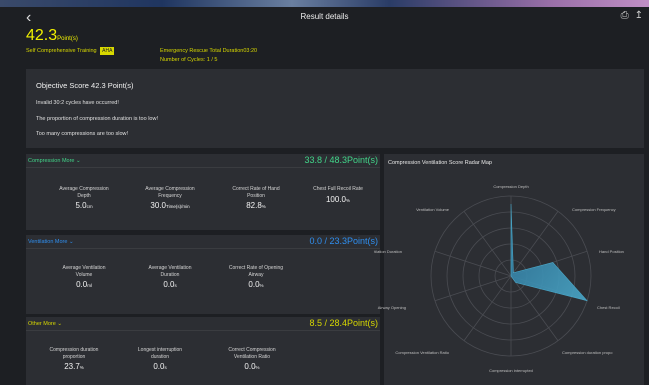 This screenshot has width=649, height=385. I want to click on metric-unit: cm, so click(89, 206).